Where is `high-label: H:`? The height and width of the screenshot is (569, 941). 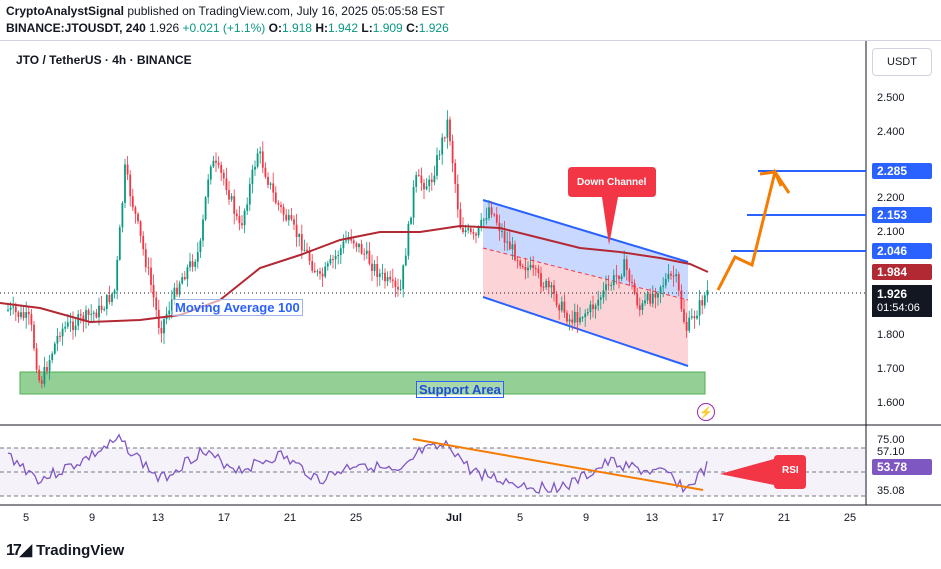
high-label: H: is located at coordinates (321, 28).